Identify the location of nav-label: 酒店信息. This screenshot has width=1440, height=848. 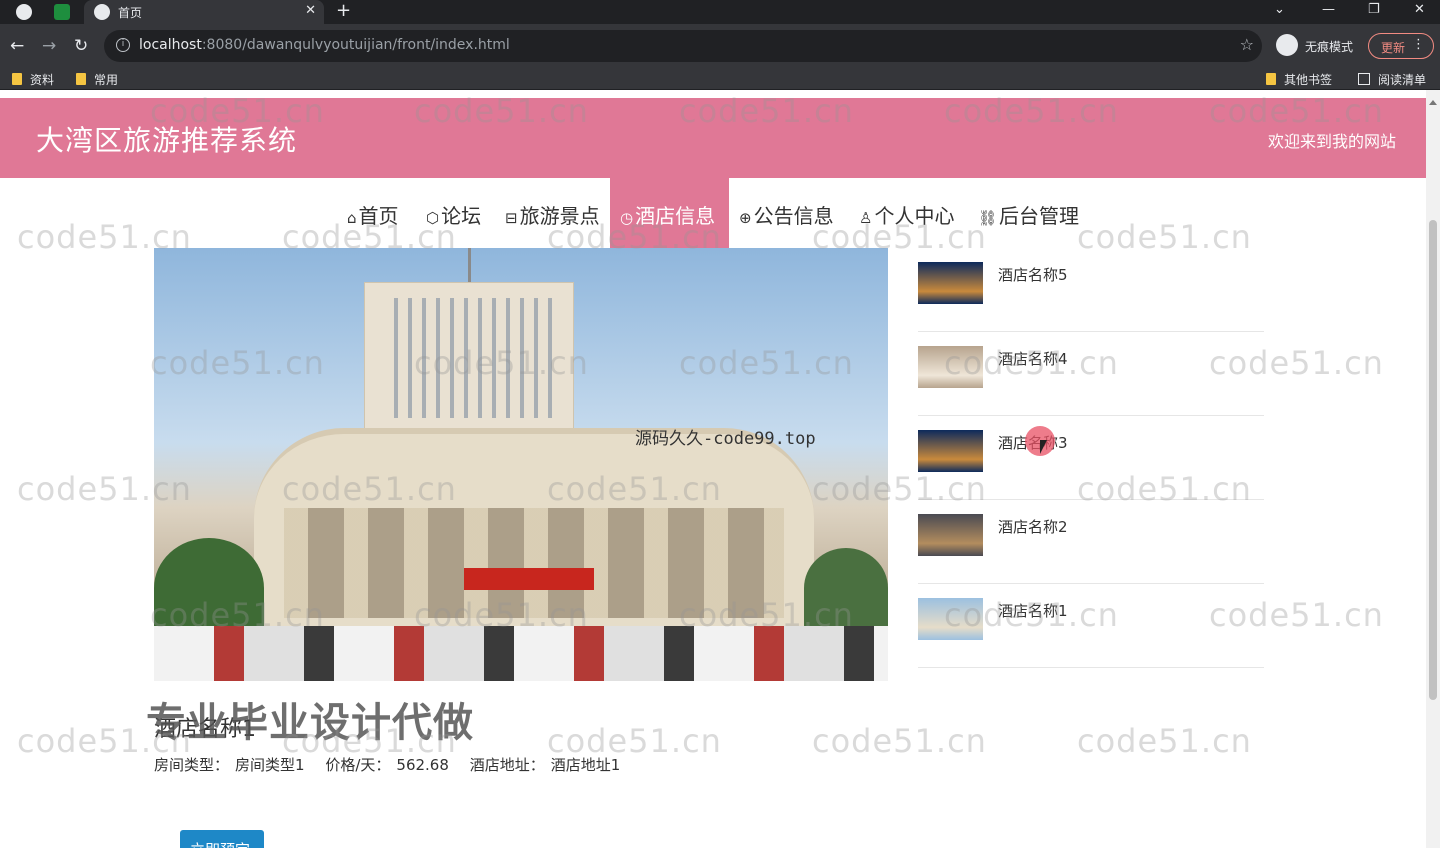
(675, 216).